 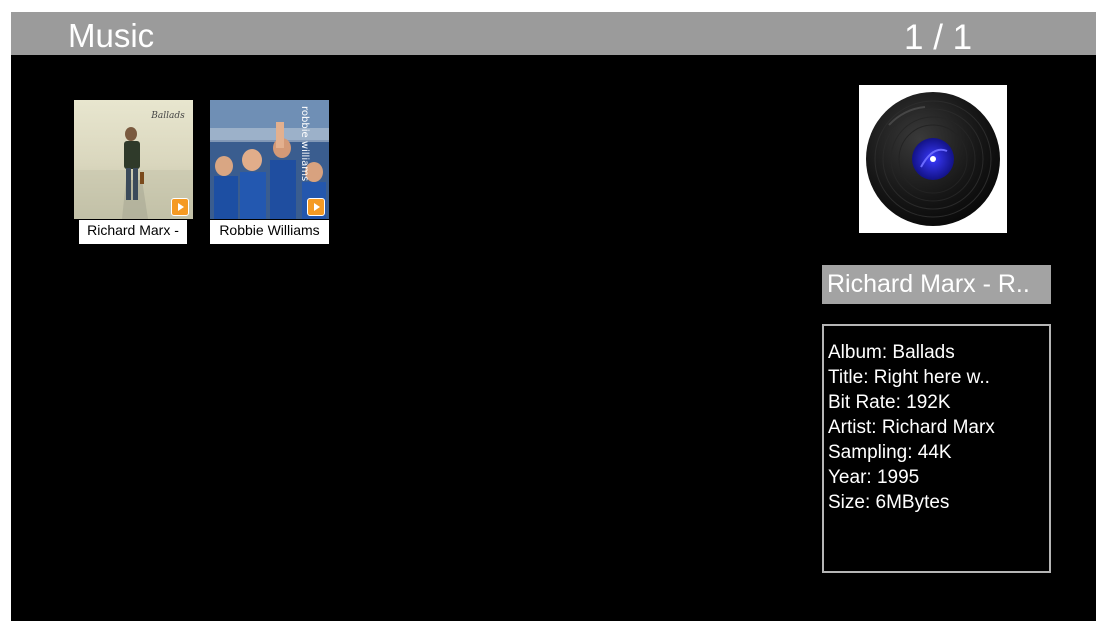 What do you see at coordinates (269, 232) in the screenshot?
I see `music-item-label: Robbie Williams` at bounding box center [269, 232].